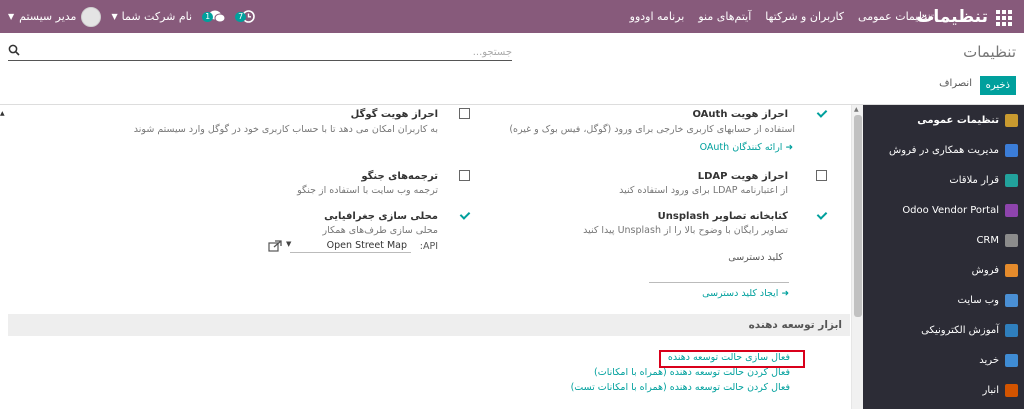 The image size is (1024, 409). What do you see at coordinates (428, 246) in the screenshot?
I see `api-label: API:` at bounding box center [428, 246].